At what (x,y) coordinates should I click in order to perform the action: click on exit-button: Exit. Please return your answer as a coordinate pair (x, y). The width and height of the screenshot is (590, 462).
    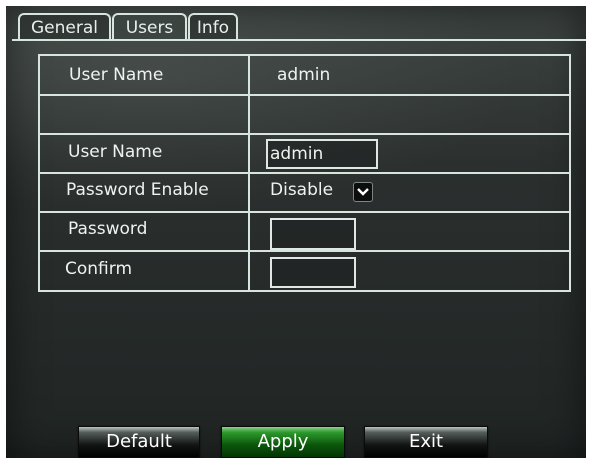
    Looking at the image, I should click on (426, 442).